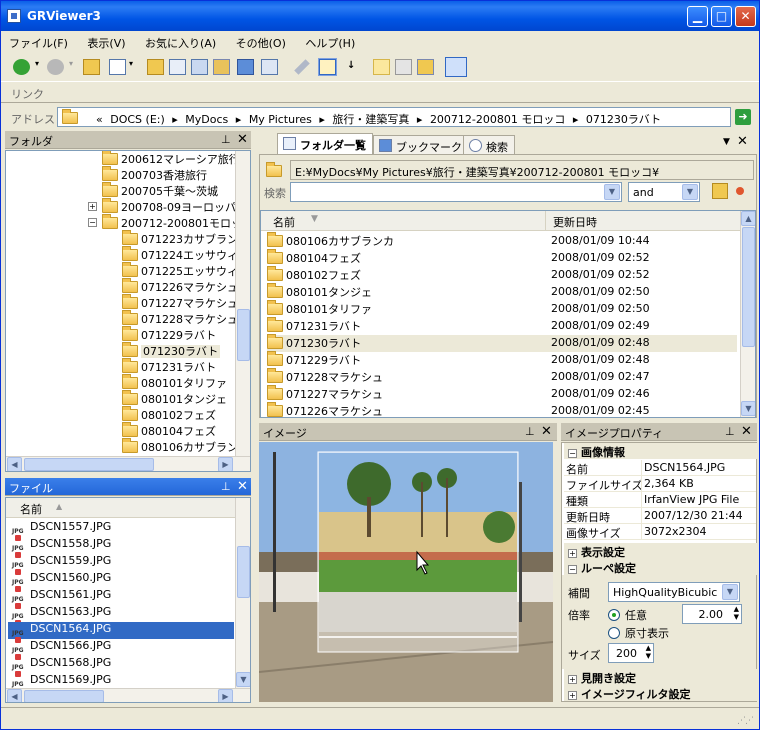 This screenshot has width=760, height=730. What do you see at coordinates (575, 222) in the screenshot?
I see `date-column-header: 更新日時` at bounding box center [575, 222].